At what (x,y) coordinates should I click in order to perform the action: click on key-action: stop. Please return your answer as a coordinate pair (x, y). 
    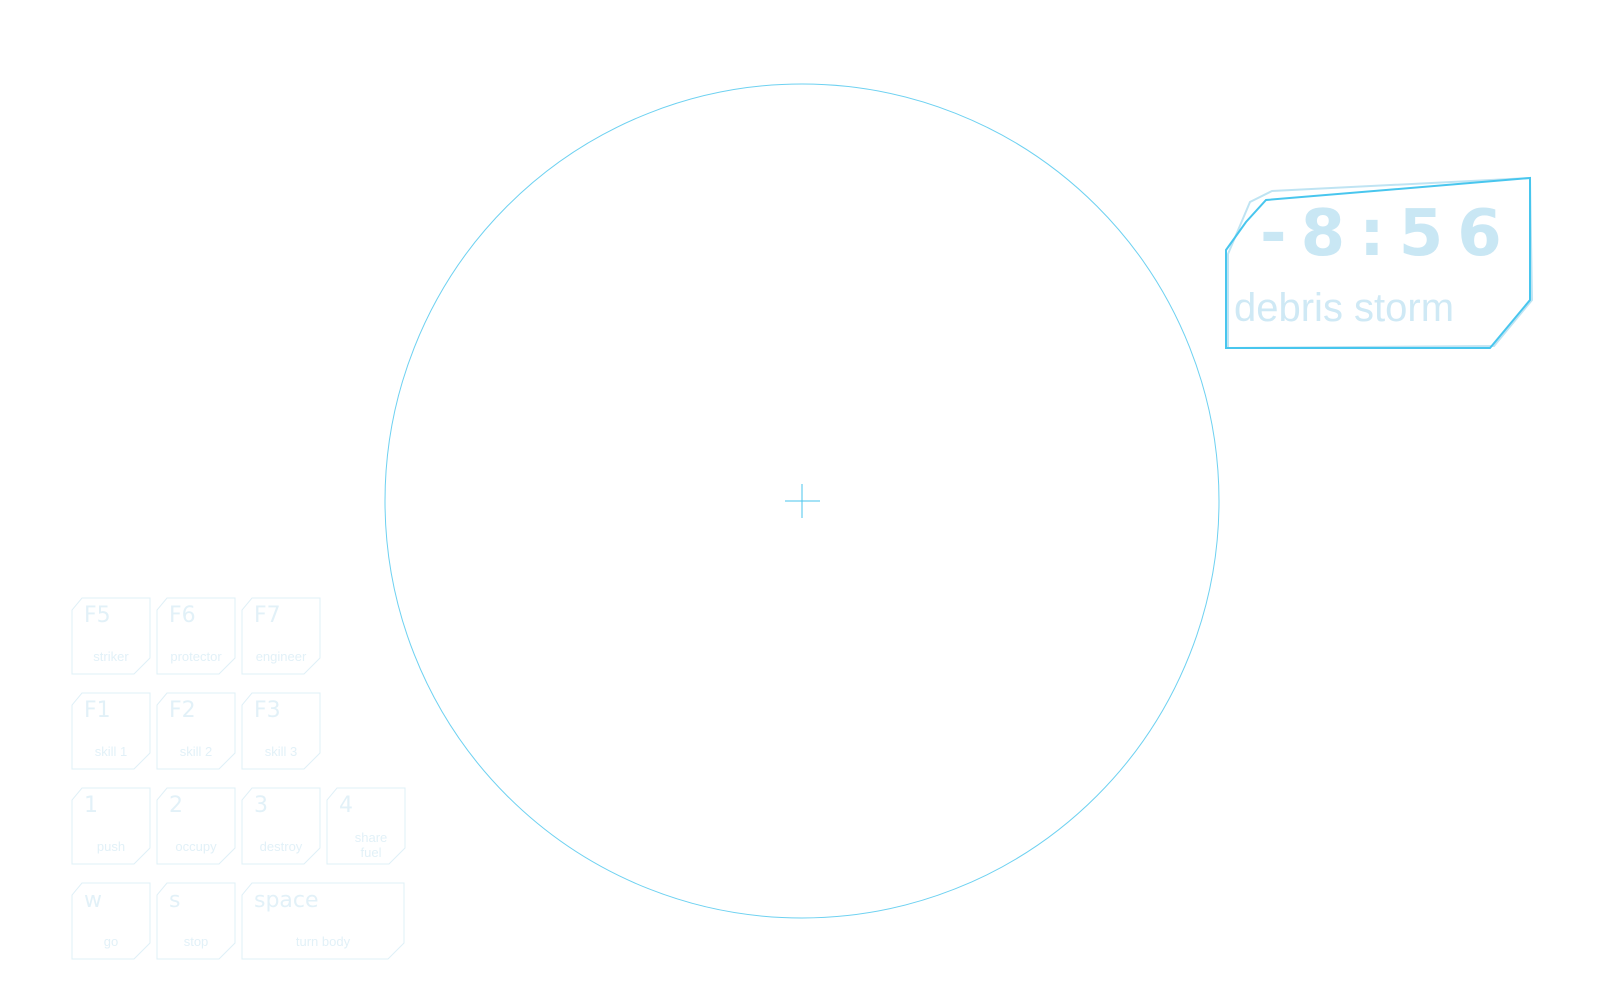
    Looking at the image, I should click on (196, 941).